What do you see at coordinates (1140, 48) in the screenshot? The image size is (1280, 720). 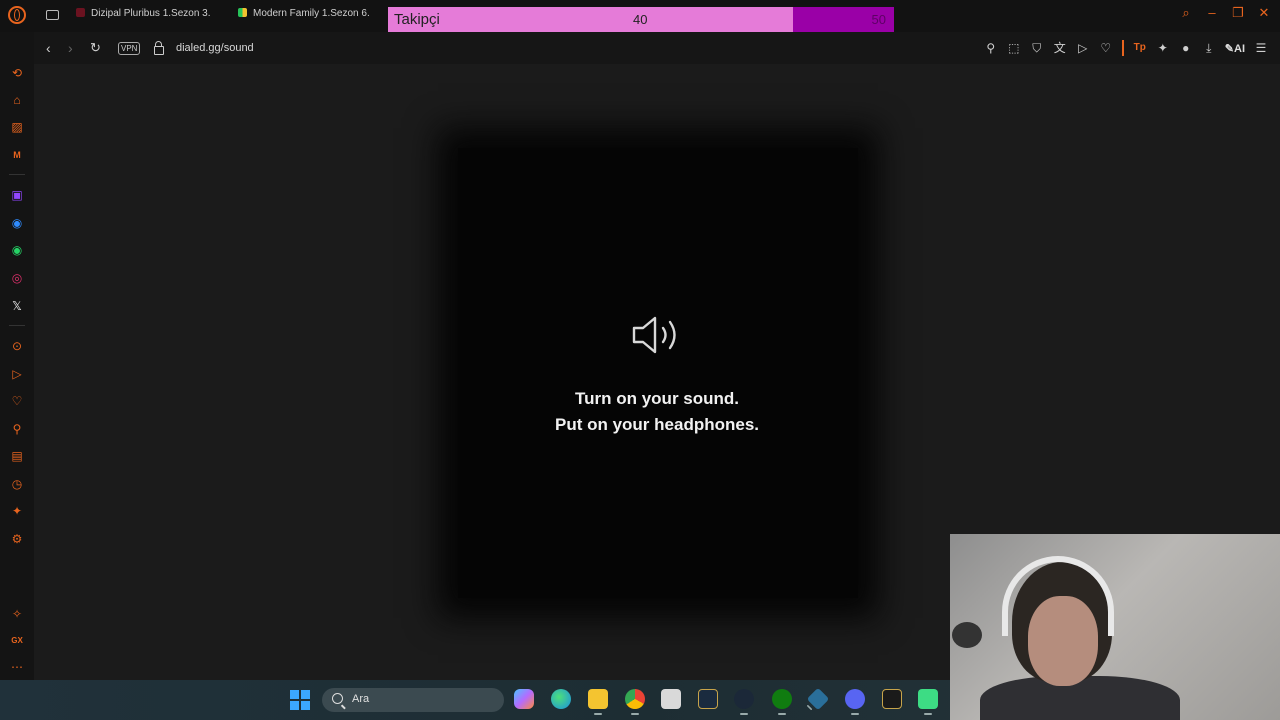 I see `tp-icon: Tp` at bounding box center [1140, 48].